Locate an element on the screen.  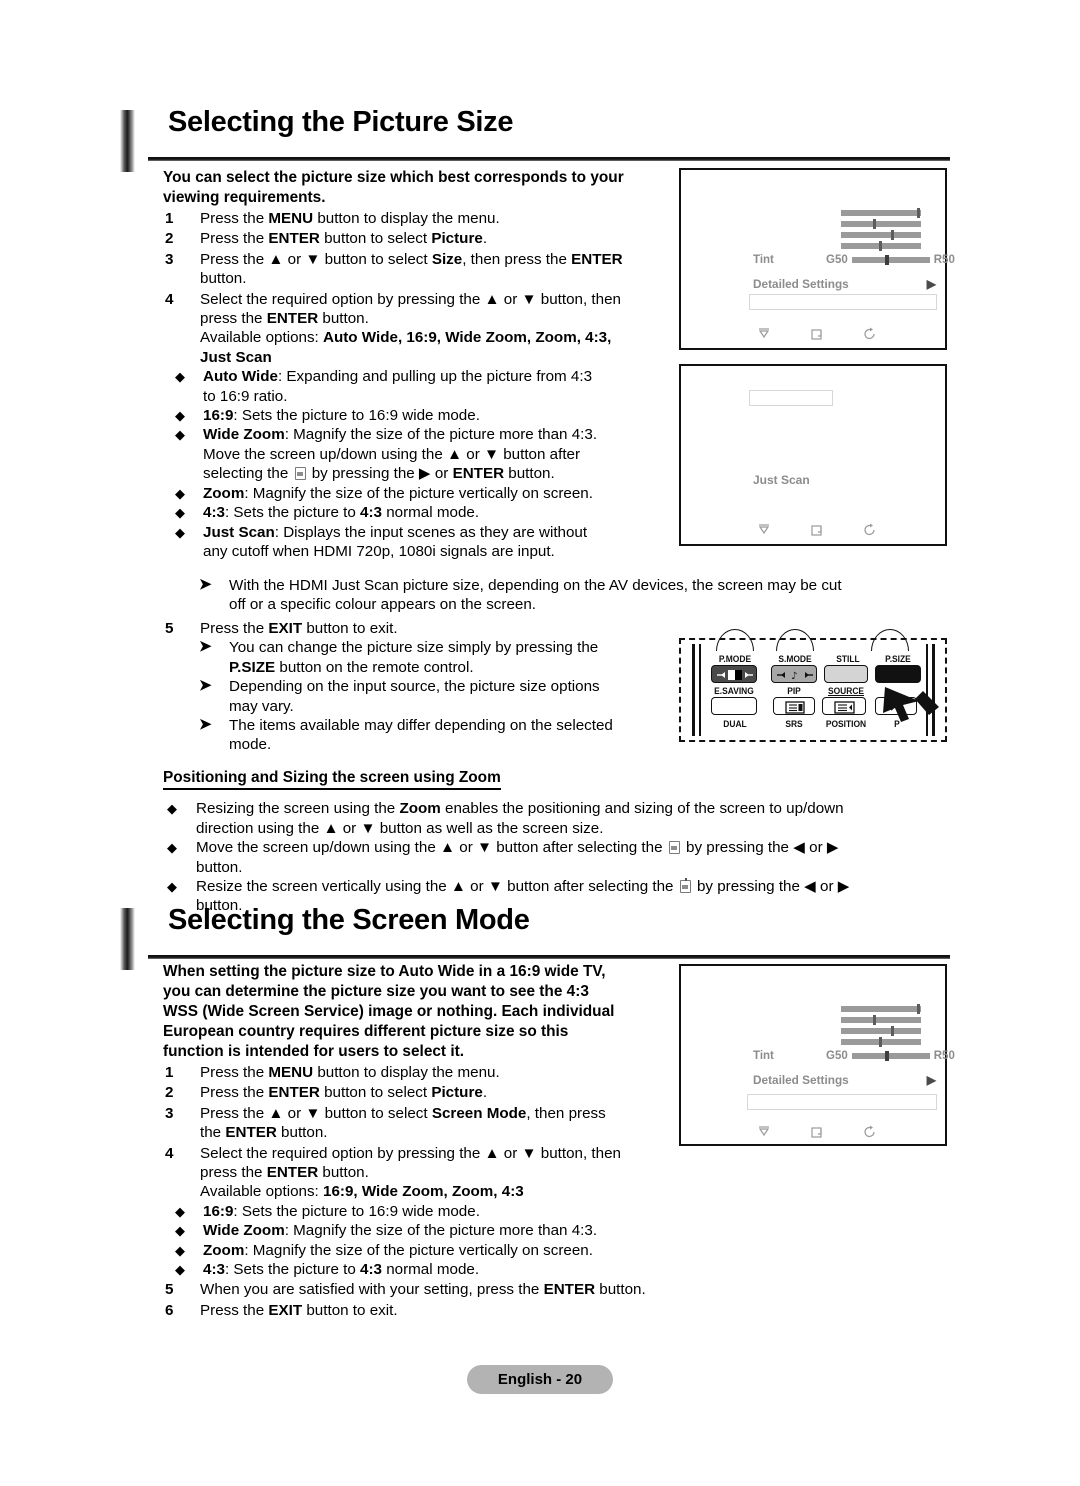
step-number: 2 is located at coordinates (169, 239).